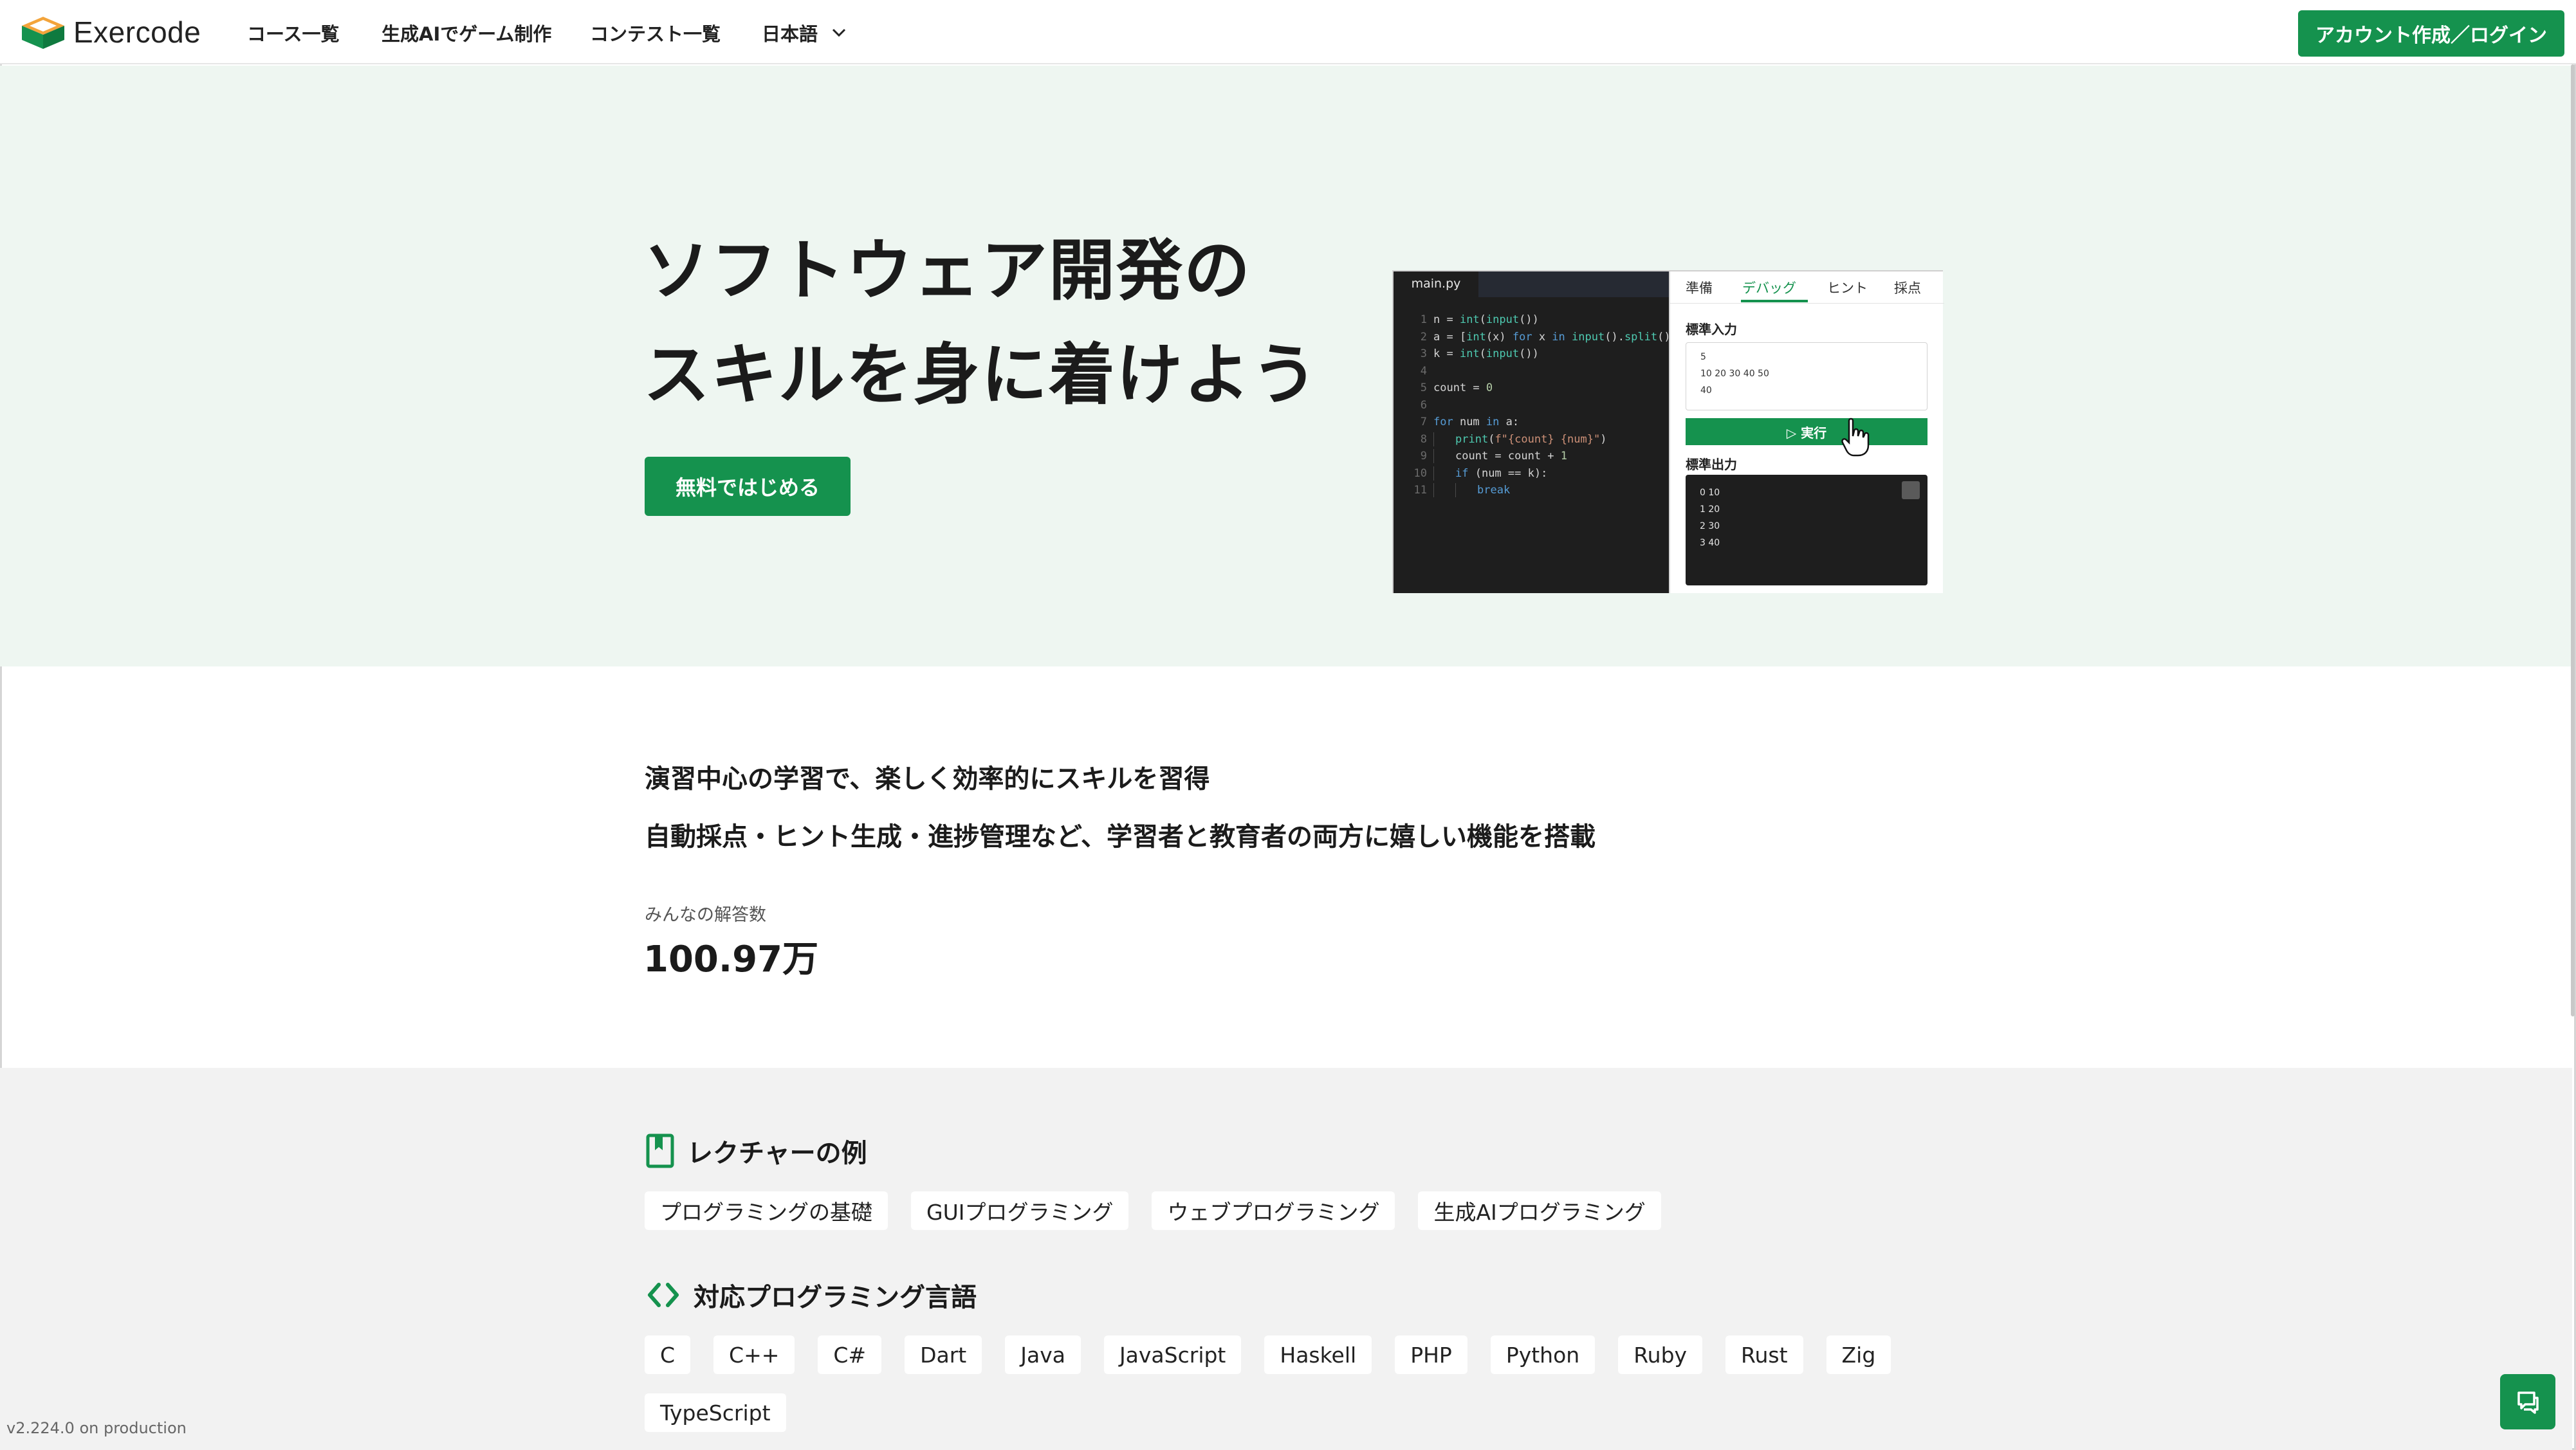 This screenshot has width=2576, height=1450. What do you see at coordinates (1706, 390) in the screenshot?
I see `stdin-line: 40` at bounding box center [1706, 390].